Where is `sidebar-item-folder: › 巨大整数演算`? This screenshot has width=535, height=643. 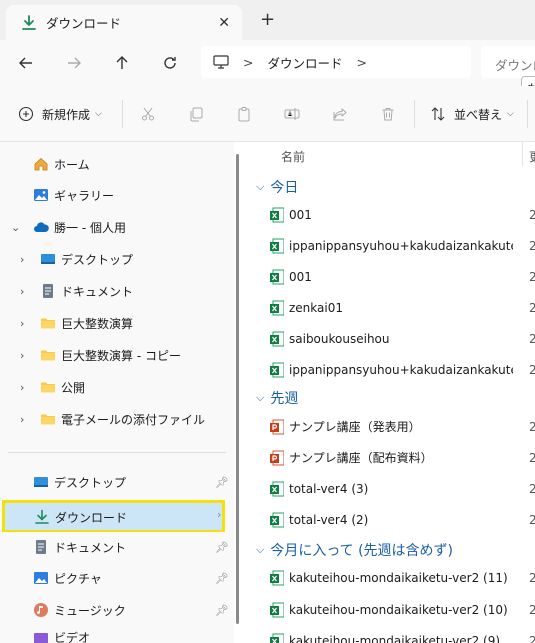
sidebar-item-folder: › 巨大整数演算 is located at coordinates (117, 323).